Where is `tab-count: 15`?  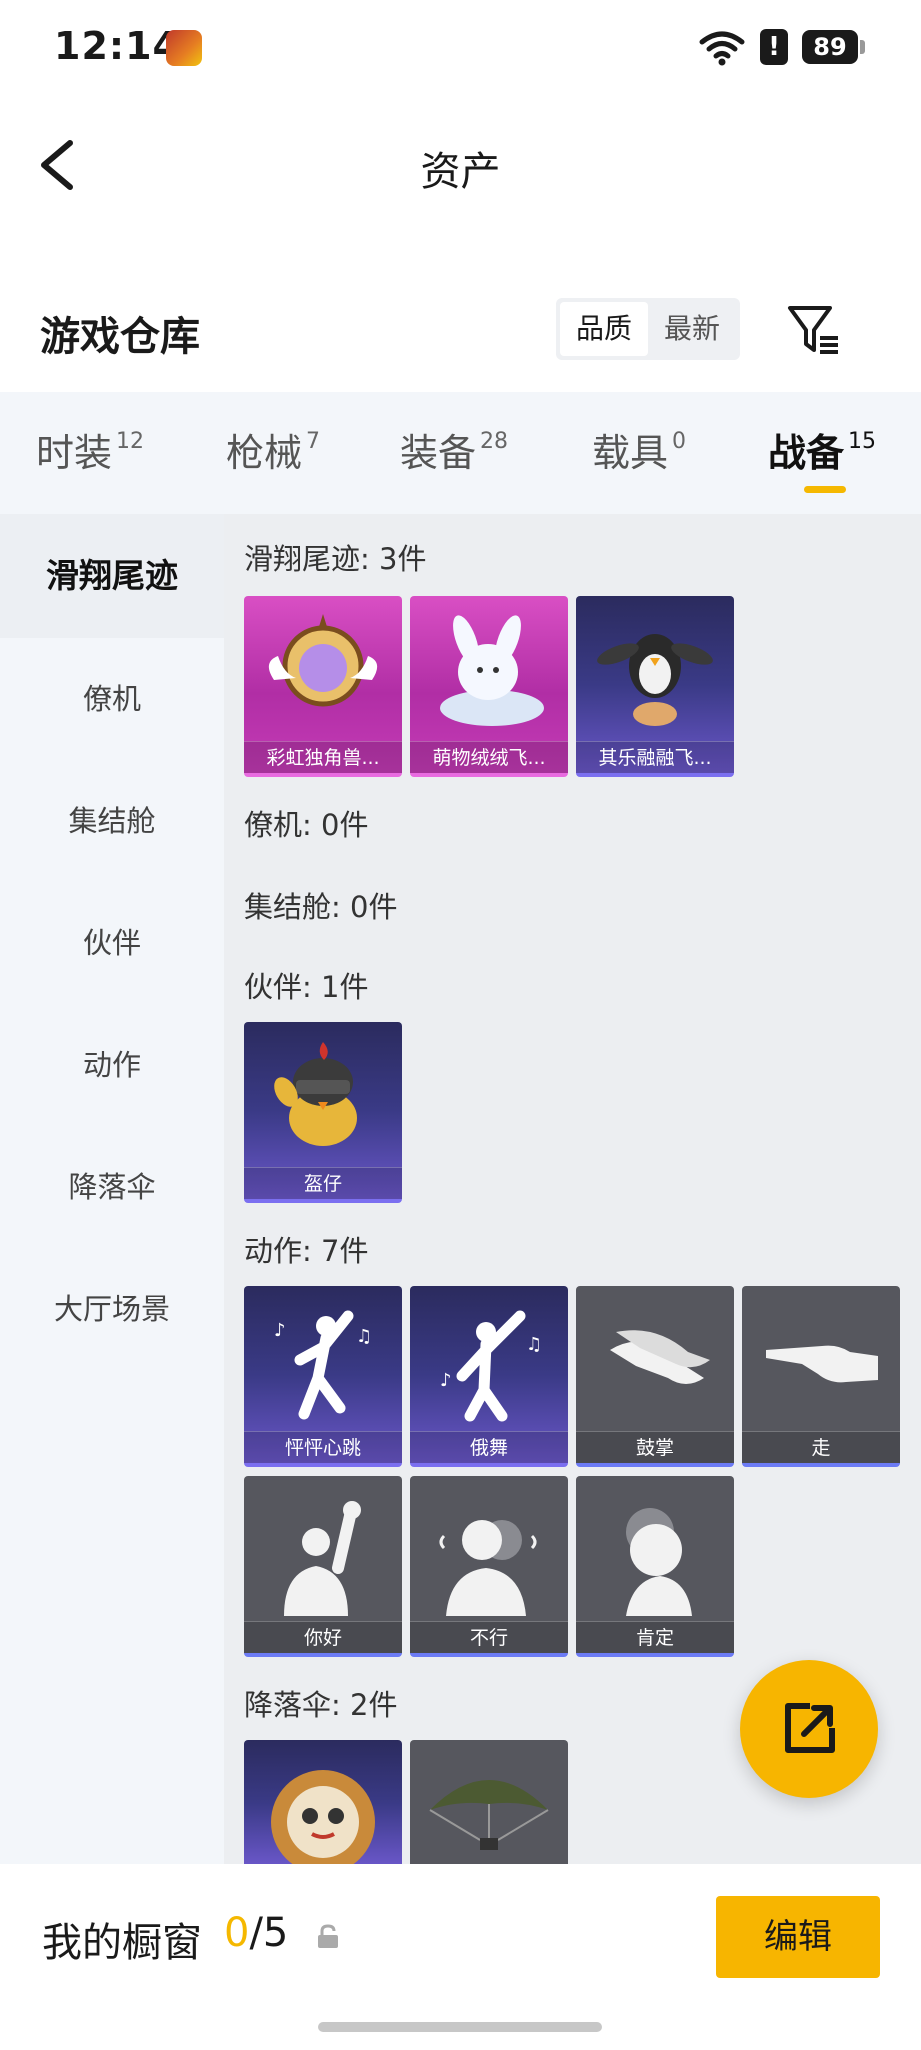 tab-count: 15 is located at coordinates (862, 441).